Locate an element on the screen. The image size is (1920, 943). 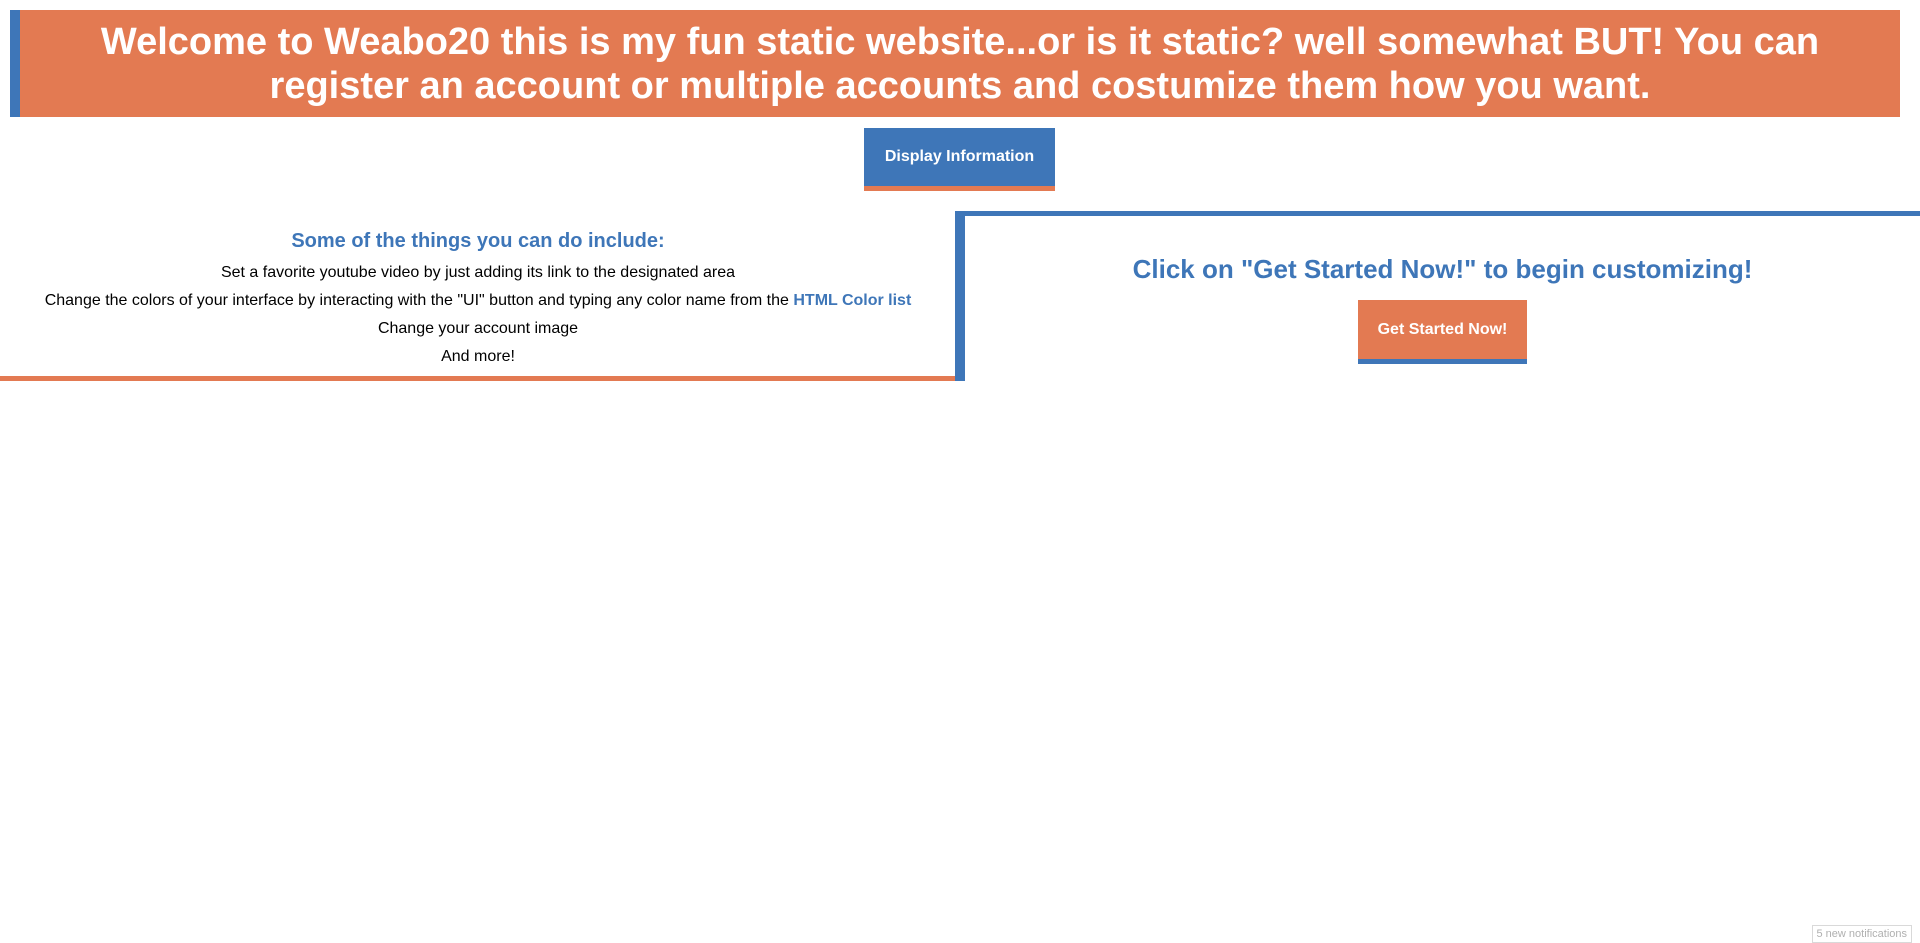
display-information-button: Display Information is located at coordinates (959, 159).